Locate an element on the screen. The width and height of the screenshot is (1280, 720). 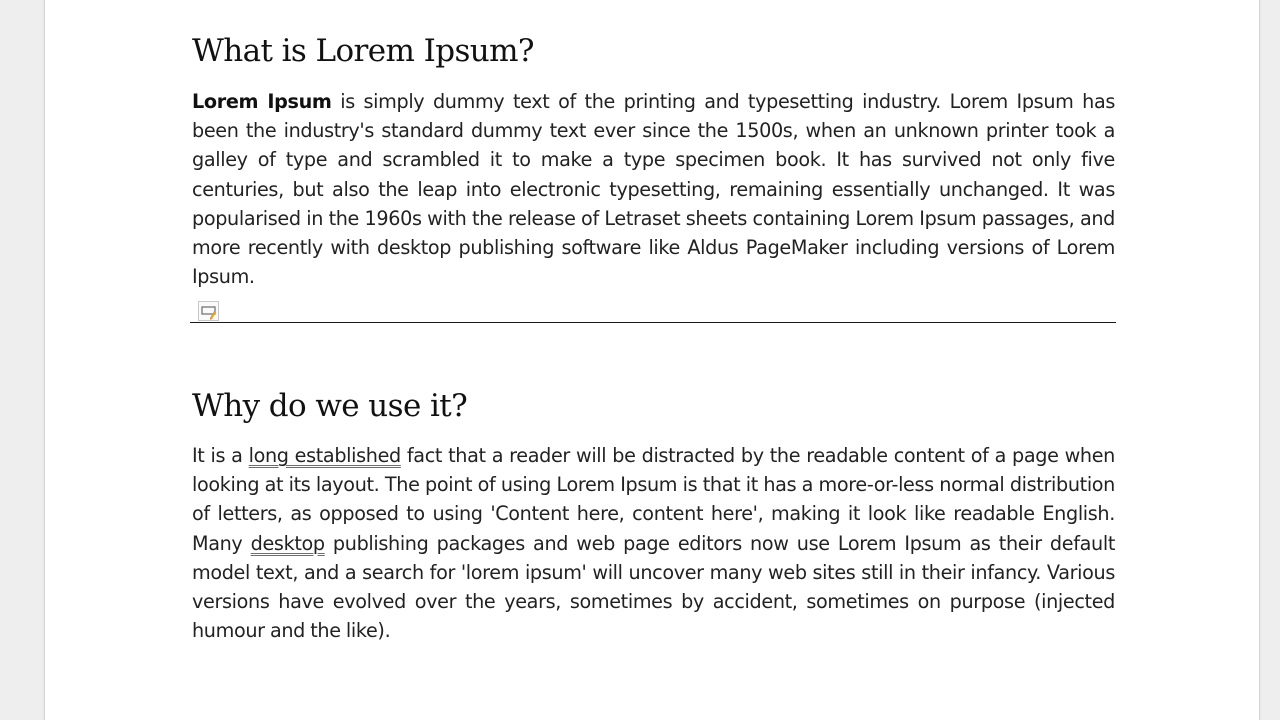
horizontal-rule is located at coordinates (653, 322).